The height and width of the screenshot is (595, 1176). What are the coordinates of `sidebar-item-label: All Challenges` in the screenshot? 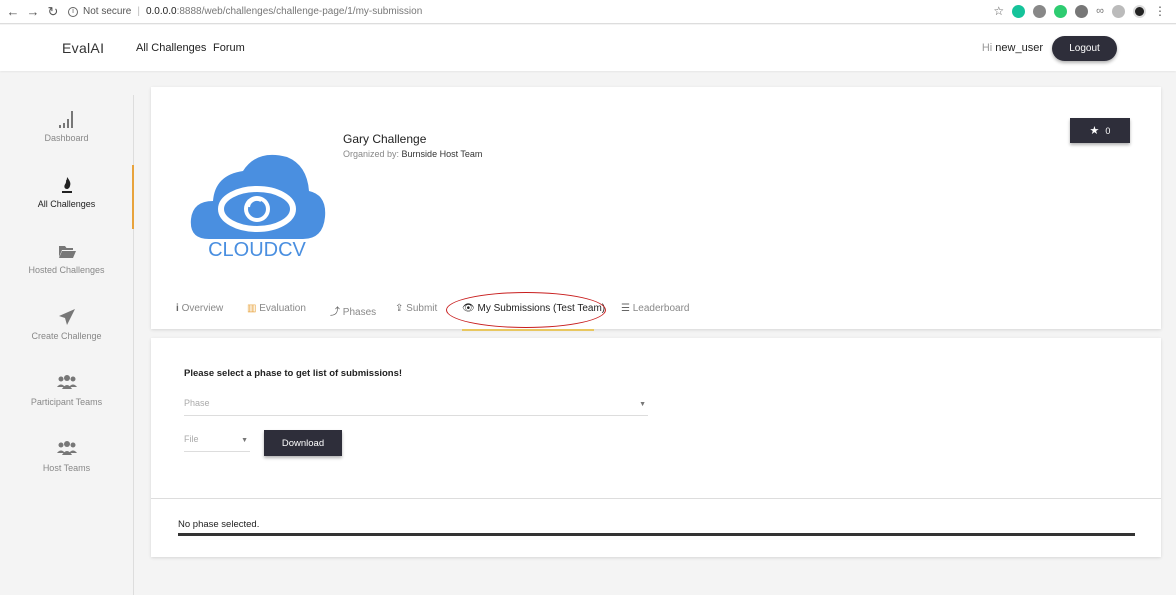 It's located at (66, 204).